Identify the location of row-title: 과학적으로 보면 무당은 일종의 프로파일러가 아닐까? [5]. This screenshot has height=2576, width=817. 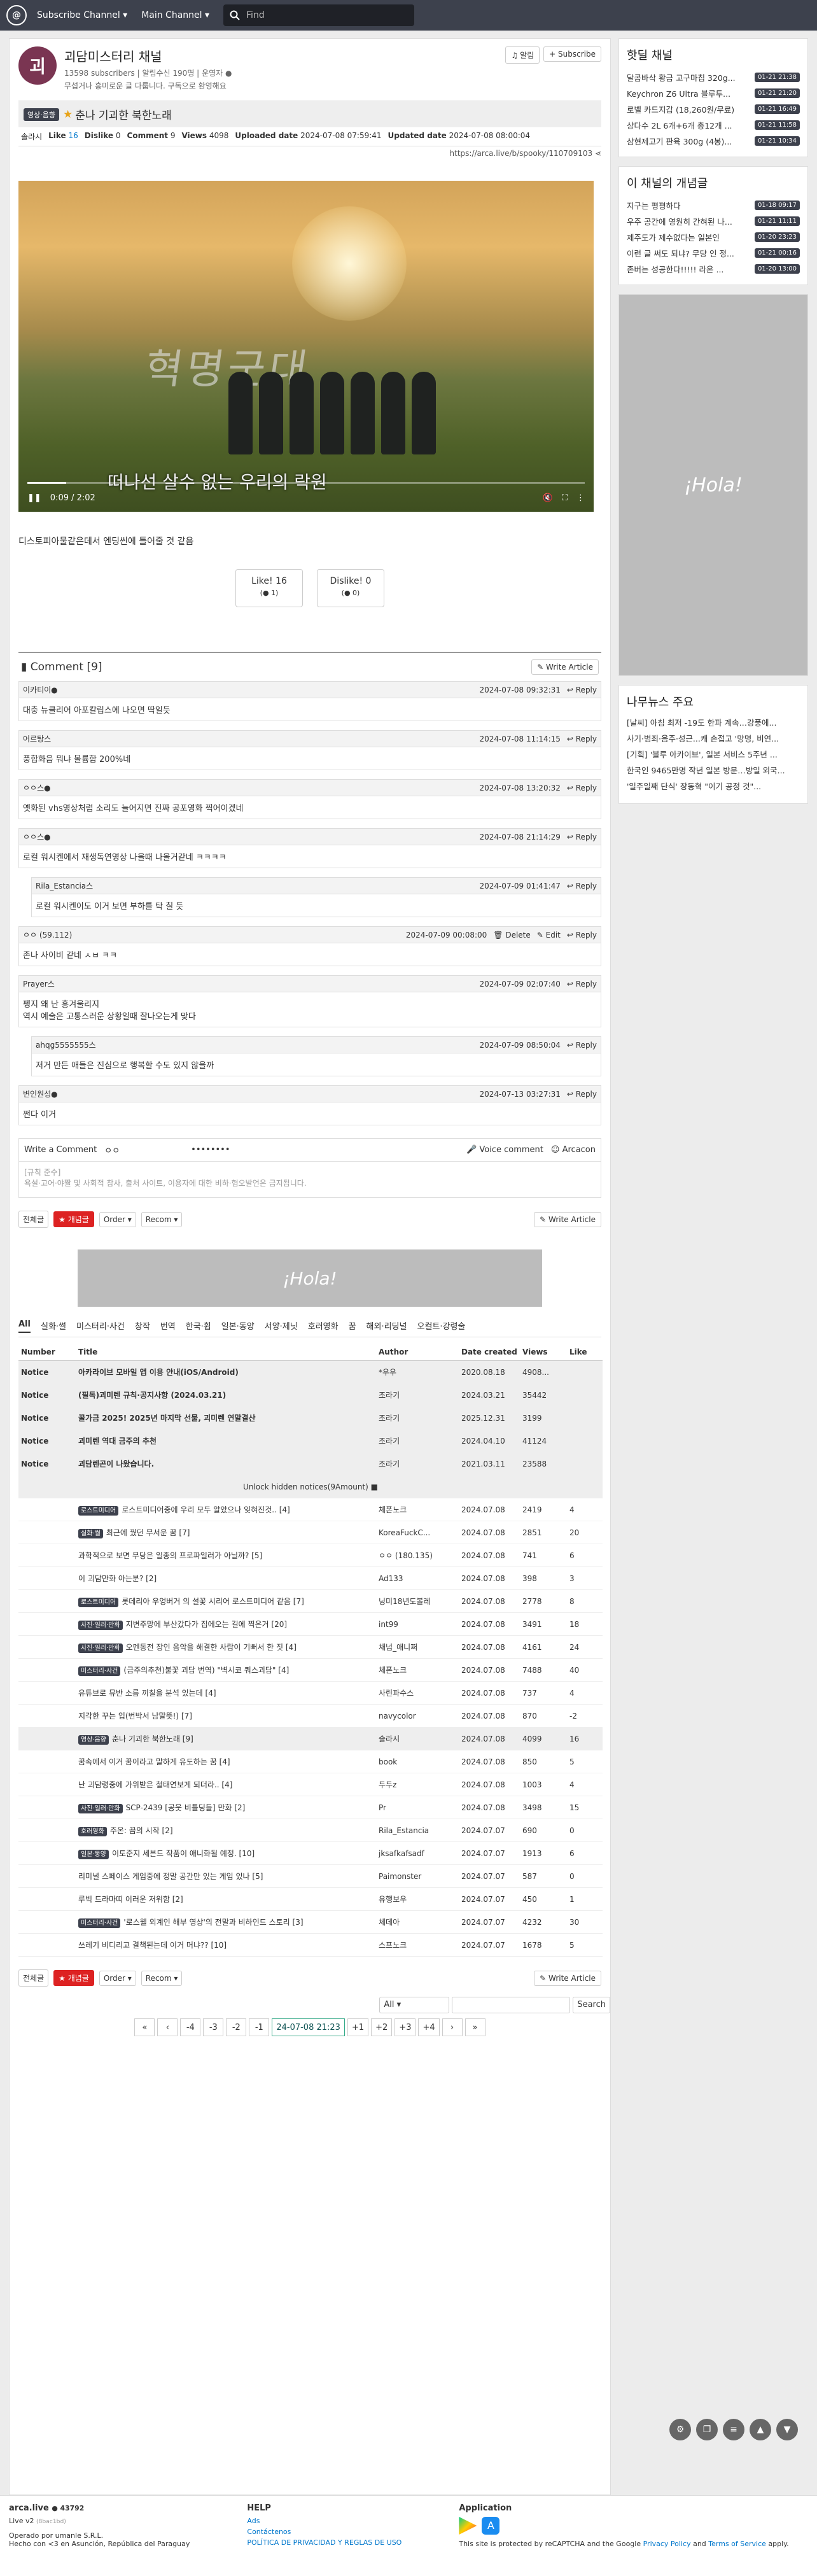
(226, 1556).